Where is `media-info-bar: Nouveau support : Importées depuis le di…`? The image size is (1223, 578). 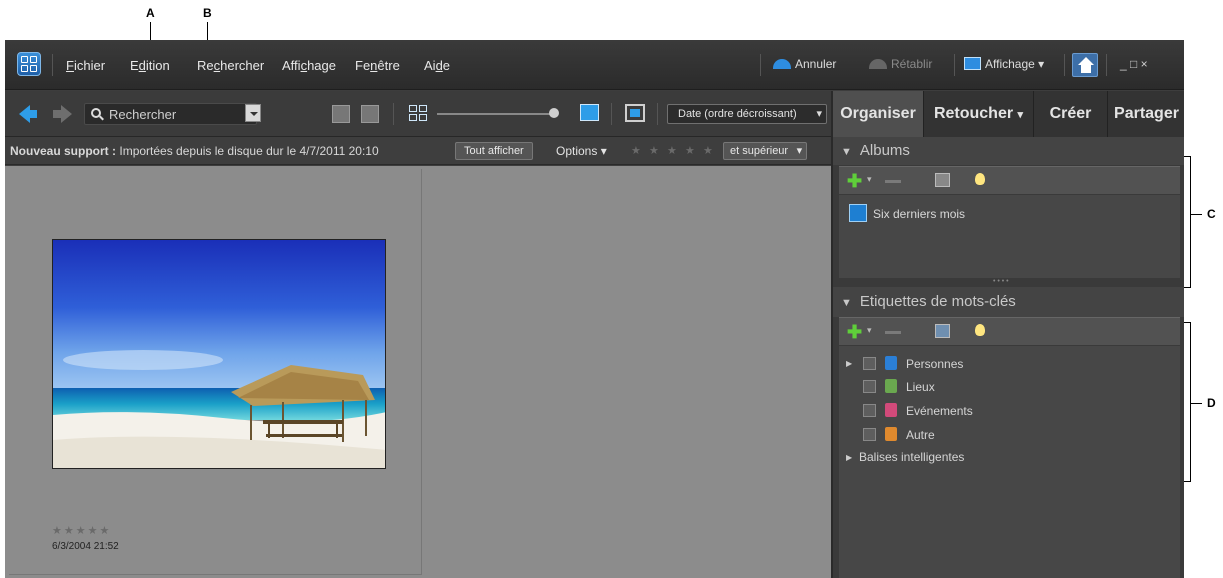
media-info-bar: Nouveau support : Importées depuis le di… is located at coordinates (418, 151).